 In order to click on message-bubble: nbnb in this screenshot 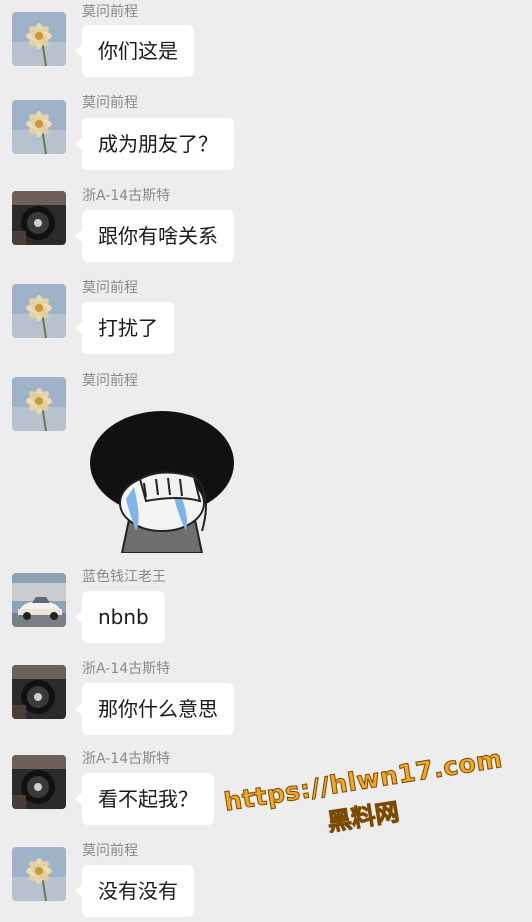, I will do `click(120, 617)`.